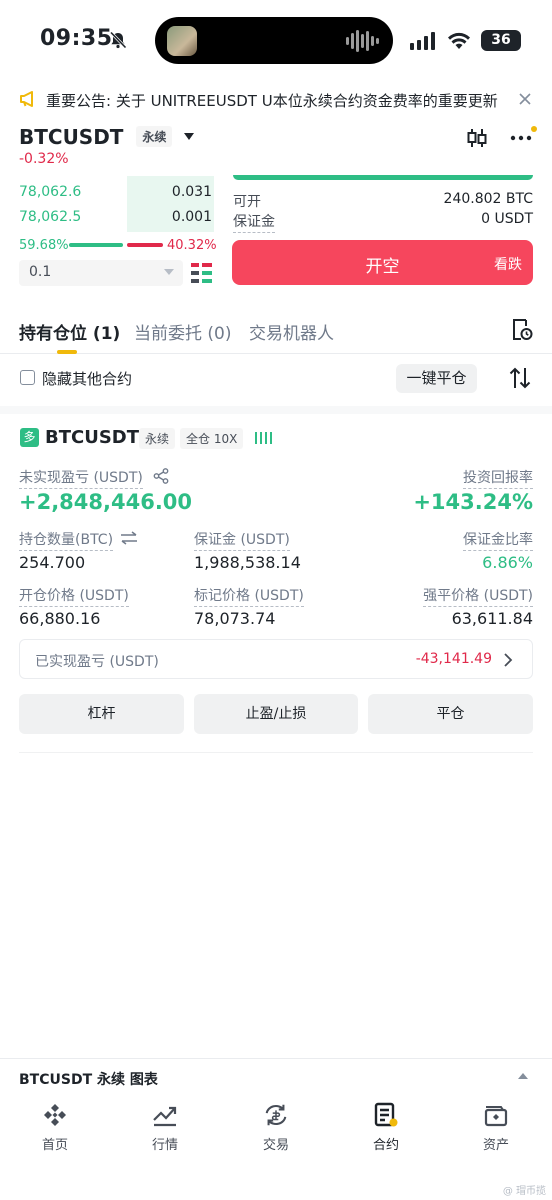 The height and width of the screenshot is (1200, 552). I want to click on close-icon, so click(525, 99).